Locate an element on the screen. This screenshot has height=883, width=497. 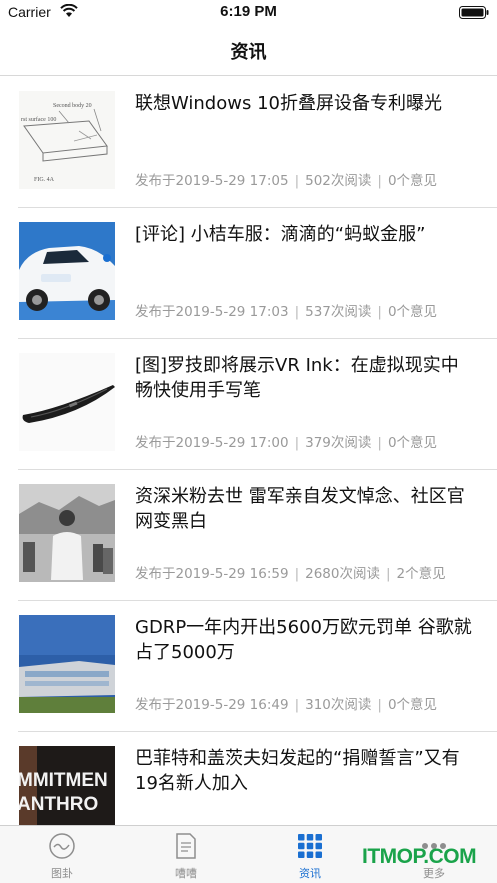
article-reads: 2680次阅读 is located at coordinates (342, 574).